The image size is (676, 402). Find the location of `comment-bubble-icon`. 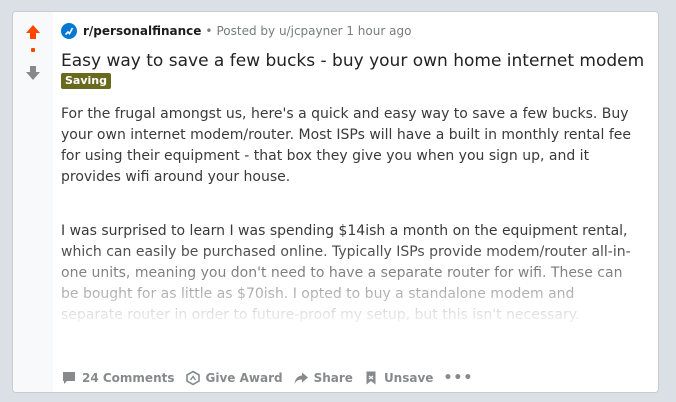

comment-bubble-icon is located at coordinates (69, 378).